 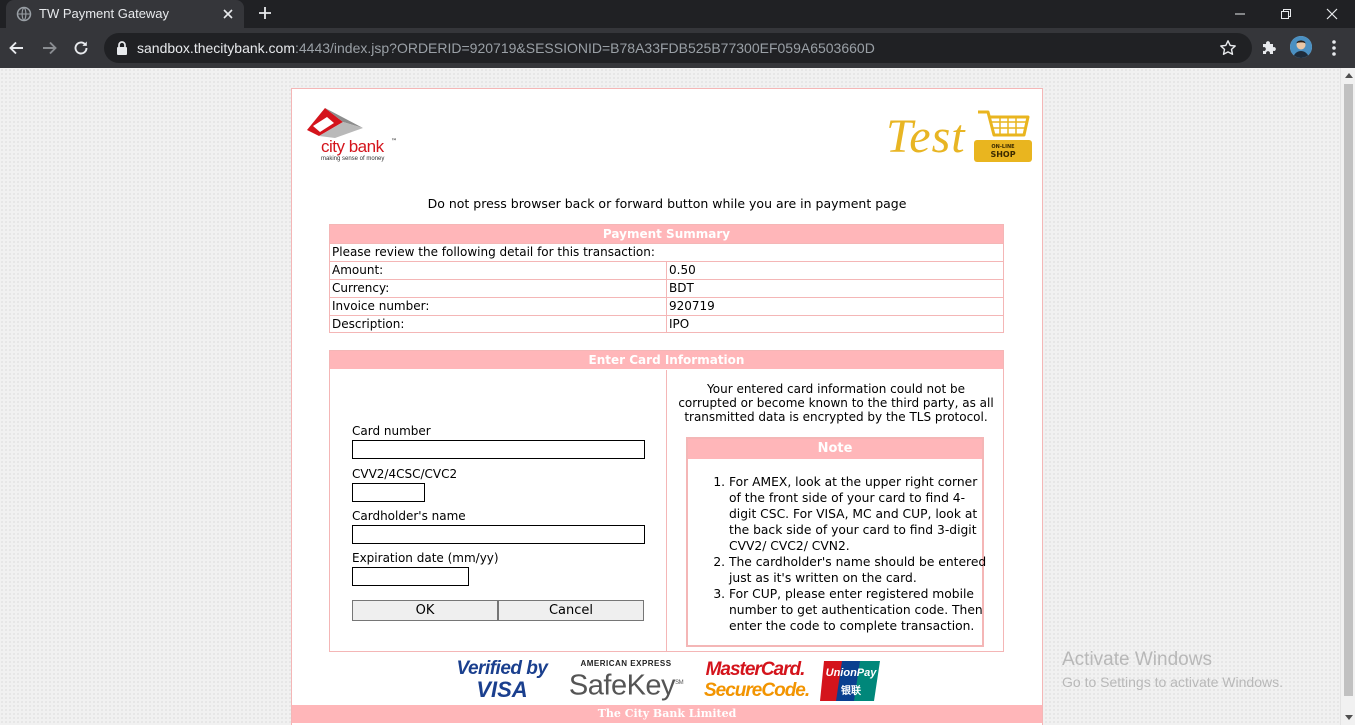 I want to click on close-tab-icon, so click(x=228, y=14).